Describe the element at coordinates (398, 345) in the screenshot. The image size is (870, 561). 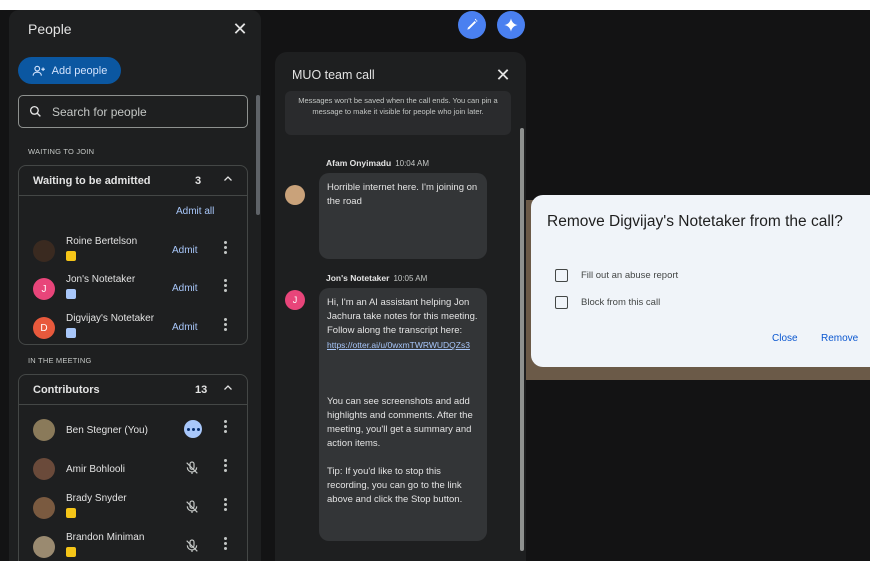
I see `transcript-link: https://otter.ai/u/0wxmTWRWUDQZs3` at that location.